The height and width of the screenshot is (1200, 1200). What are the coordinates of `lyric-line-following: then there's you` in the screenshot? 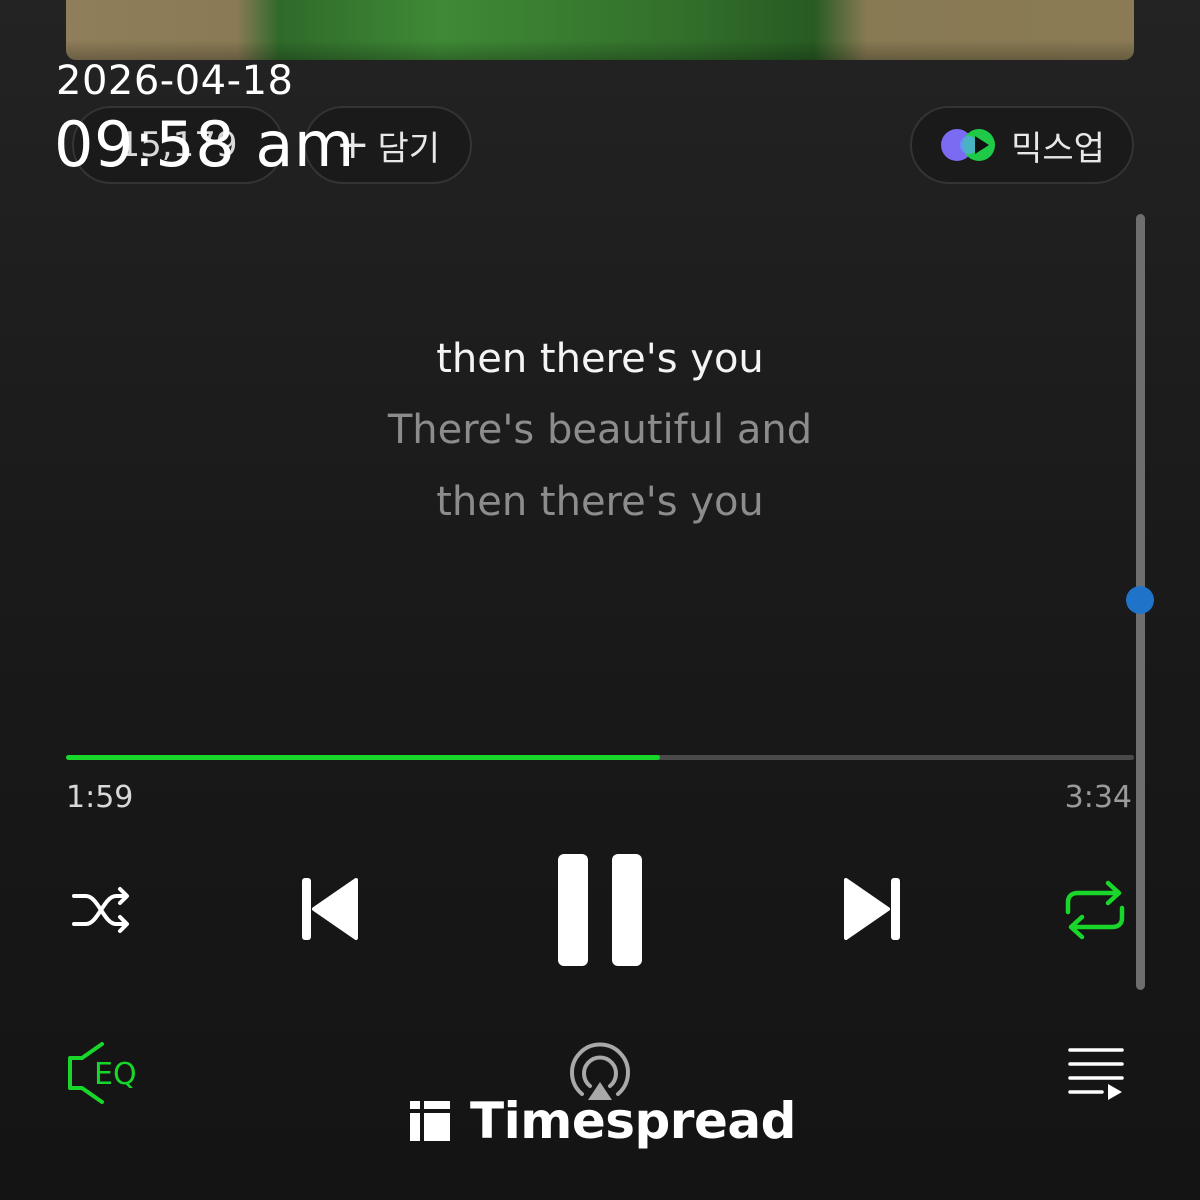 It's located at (600, 502).